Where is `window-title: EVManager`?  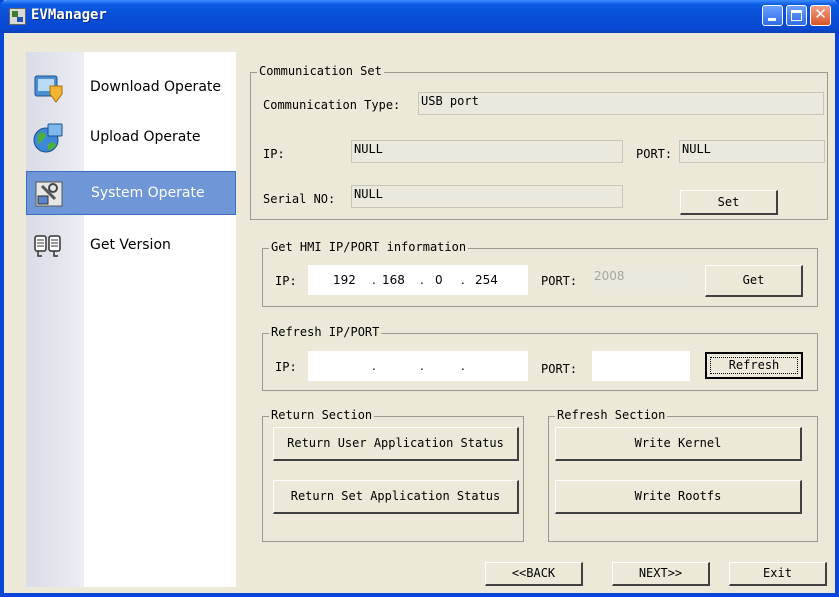 window-title: EVManager is located at coordinates (69, 15).